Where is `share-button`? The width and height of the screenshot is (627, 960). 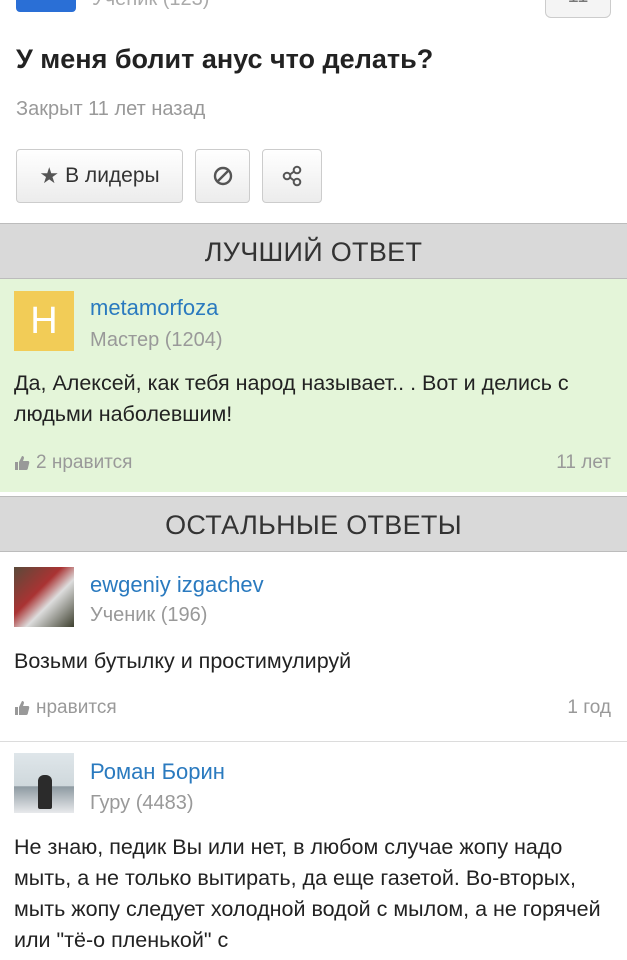 share-button is located at coordinates (292, 176).